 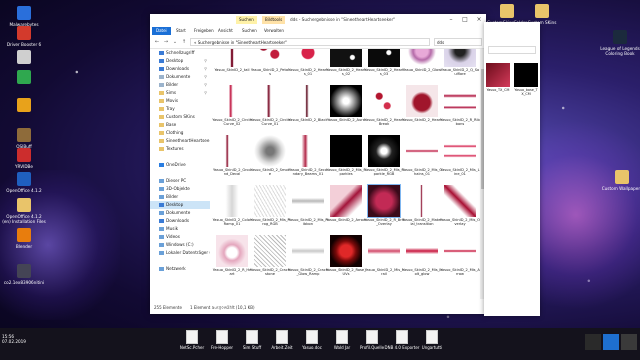 I want to click on explorer-window-2: Yasuo_TX_CM Yasuo_base_TX_CM, so click(x=512, y=169).